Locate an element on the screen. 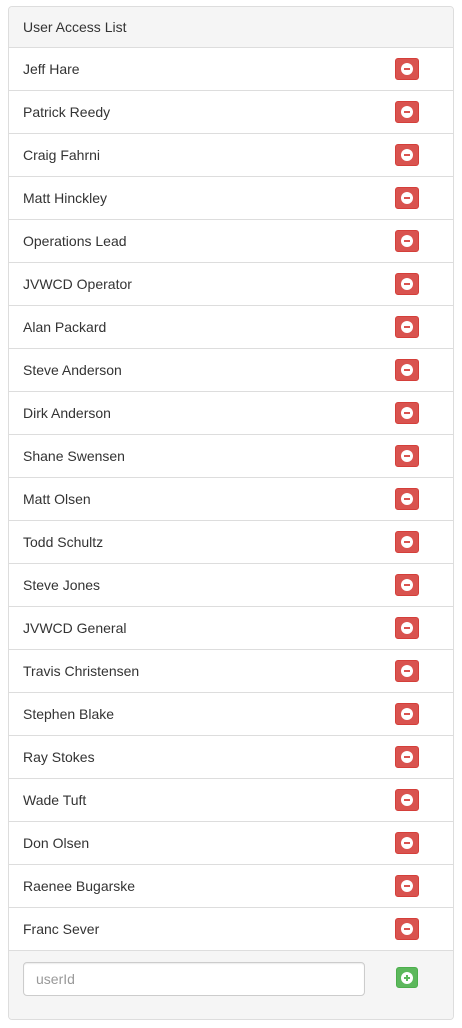 Image resolution: width=462 pixels, height=1028 pixels. list-item: Operations Lead is located at coordinates (231, 241).